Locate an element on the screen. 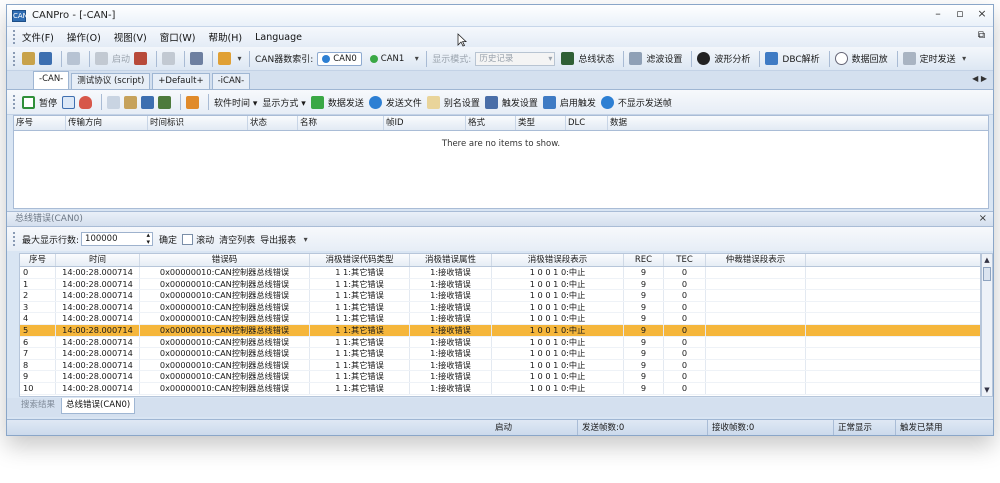  spinner-arrows-icon: ▴ ▾ is located at coordinates (149, 239).